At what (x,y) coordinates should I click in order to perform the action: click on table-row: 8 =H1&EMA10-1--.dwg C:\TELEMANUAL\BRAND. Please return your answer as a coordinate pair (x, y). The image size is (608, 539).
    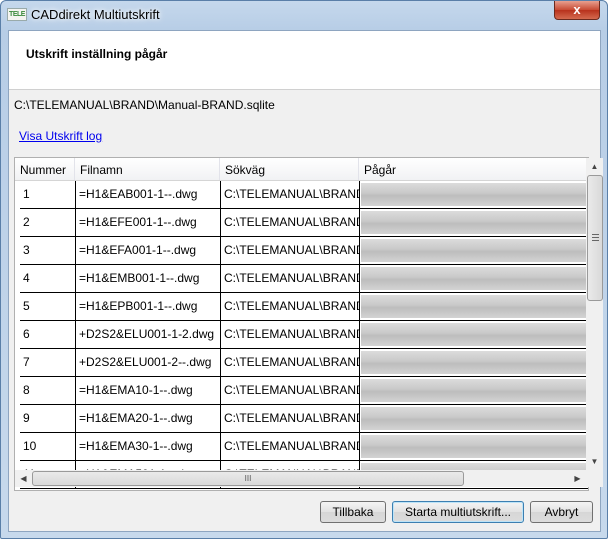
    Looking at the image, I should click on (304, 391).